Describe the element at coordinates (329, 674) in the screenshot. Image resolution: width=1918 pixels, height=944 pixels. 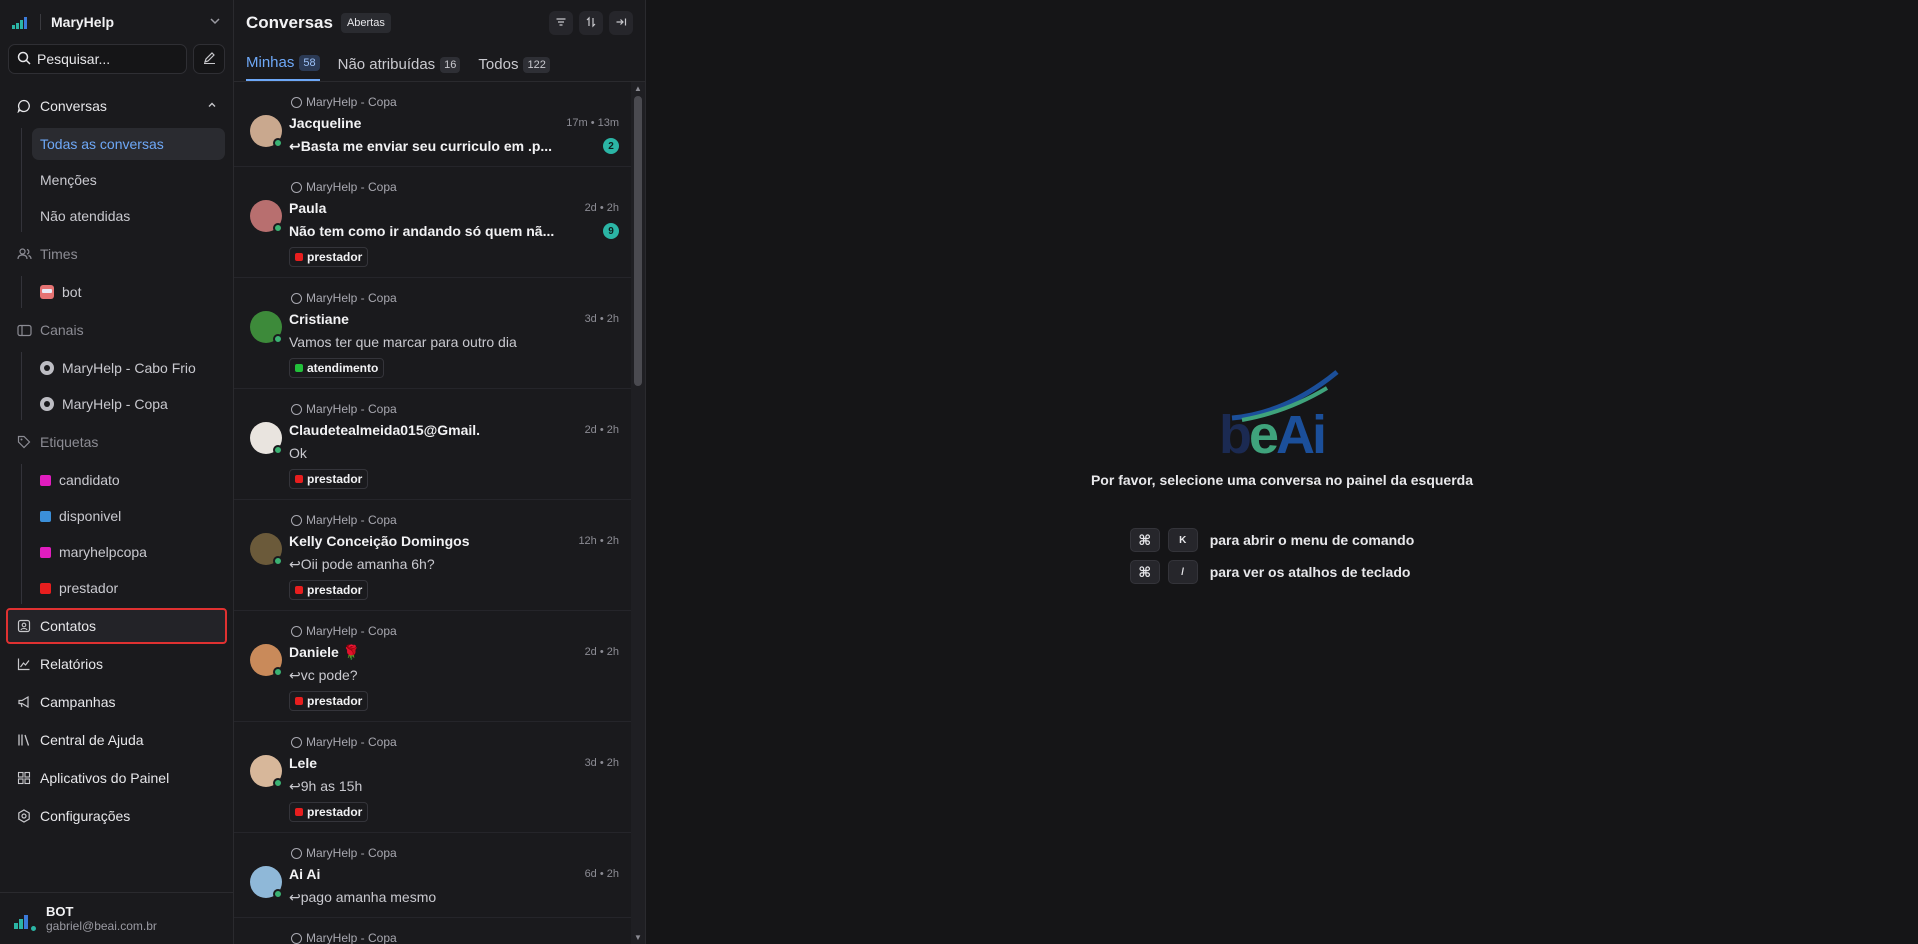
I see `message-text: vc pode?` at that location.